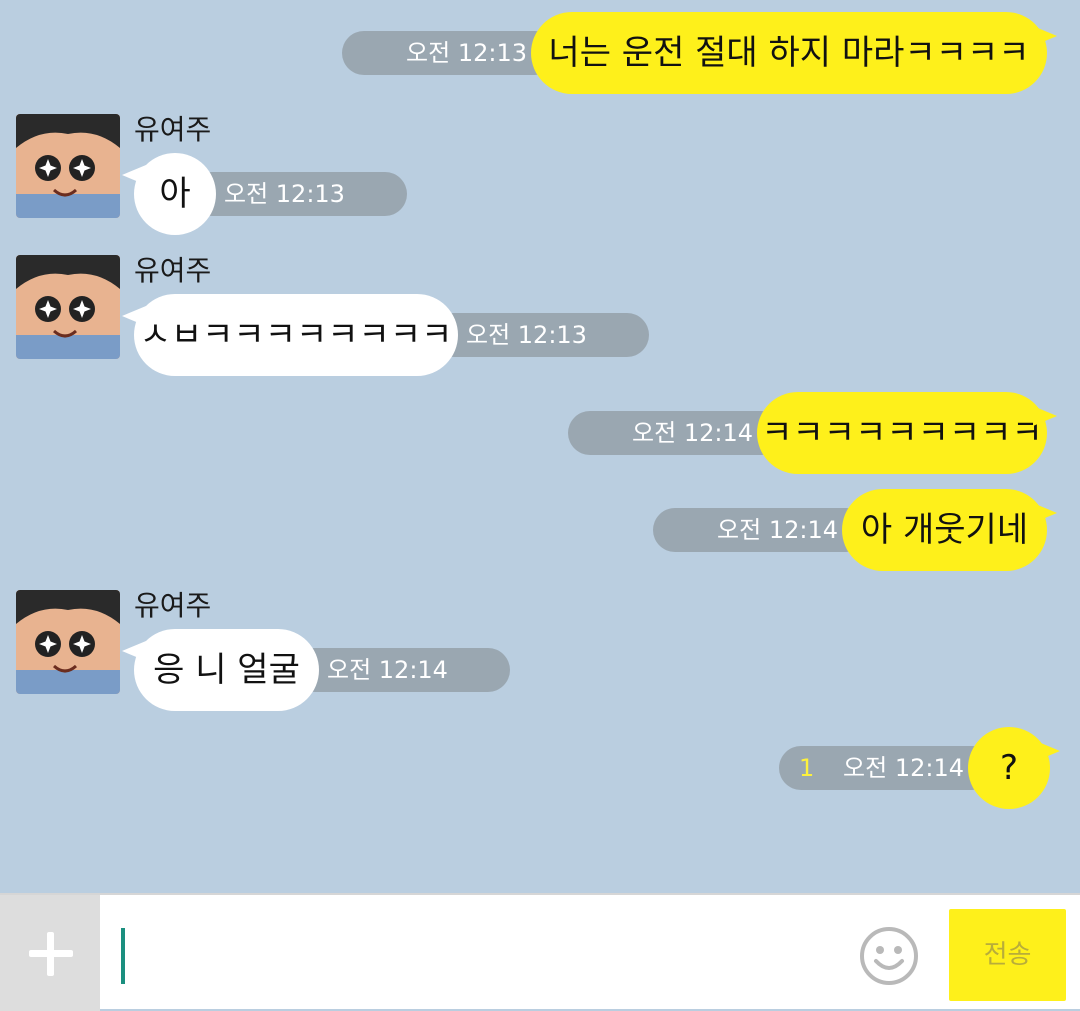 This screenshot has width=1080, height=1011. Describe the element at coordinates (807, 768) in the screenshot. I see `unread-count: 1` at that location.